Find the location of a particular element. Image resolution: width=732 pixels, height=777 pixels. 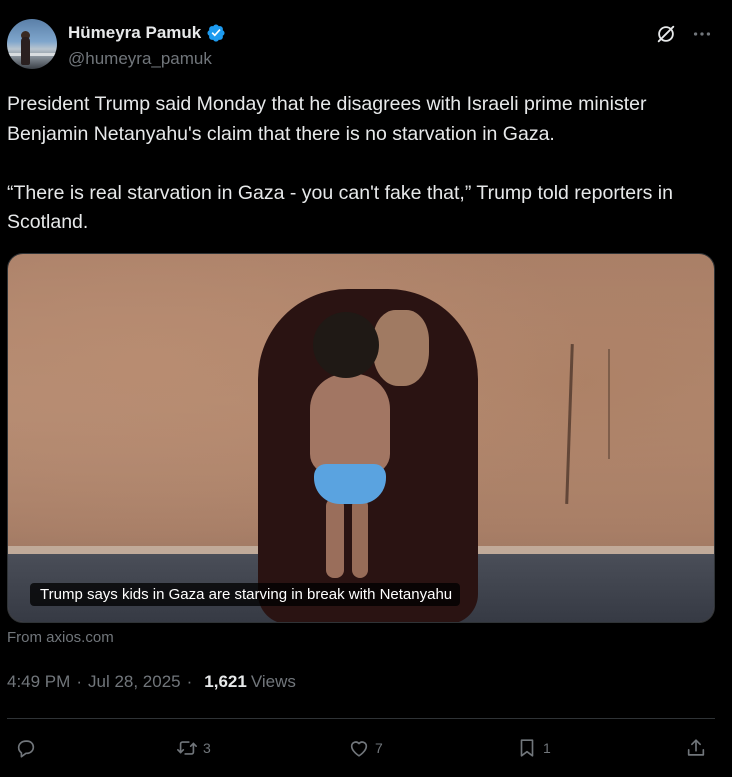

tweet-meta: 4:49 PM · Jul 28, 2025 · 1,621 Views is located at coordinates (151, 682).